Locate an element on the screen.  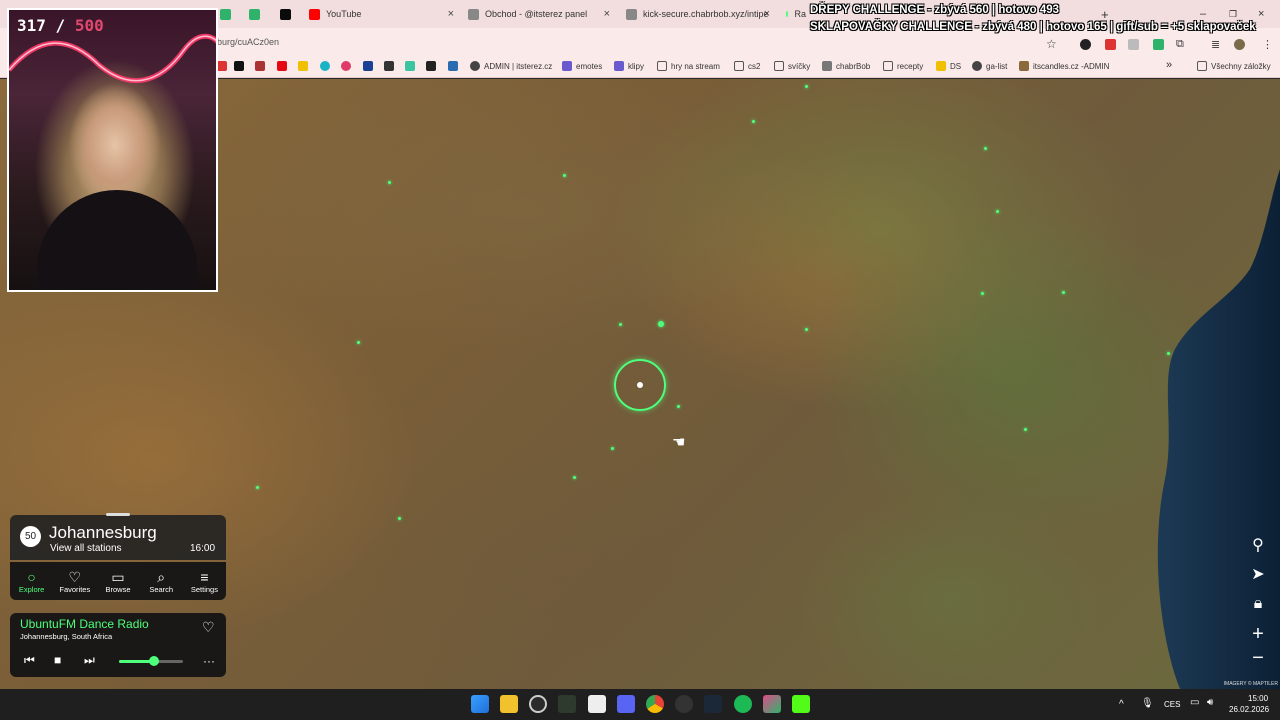
browser-tab-youtube: YouTube × is located at coordinates (381, 14).